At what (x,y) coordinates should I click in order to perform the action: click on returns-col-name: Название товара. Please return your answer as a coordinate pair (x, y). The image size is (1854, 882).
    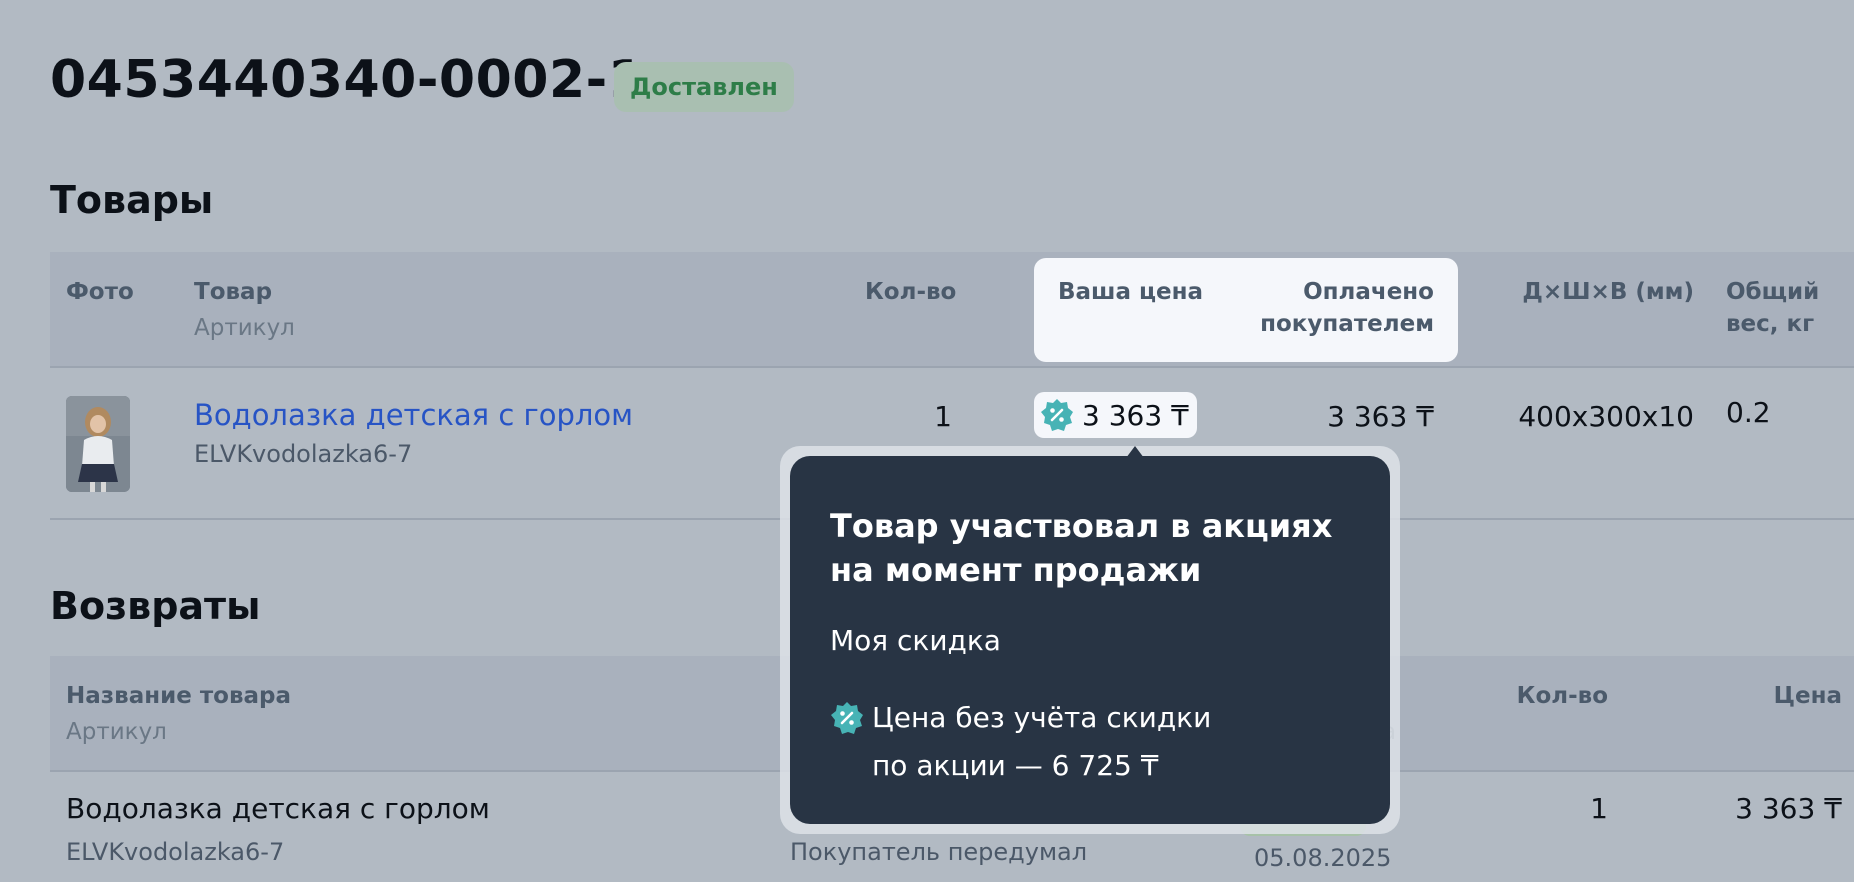
    Looking at the image, I should click on (179, 696).